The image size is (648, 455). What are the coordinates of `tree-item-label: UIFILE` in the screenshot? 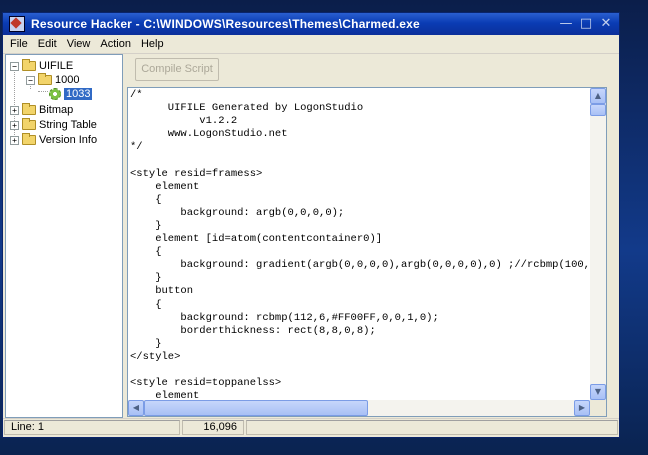 It's located at (56, 66).